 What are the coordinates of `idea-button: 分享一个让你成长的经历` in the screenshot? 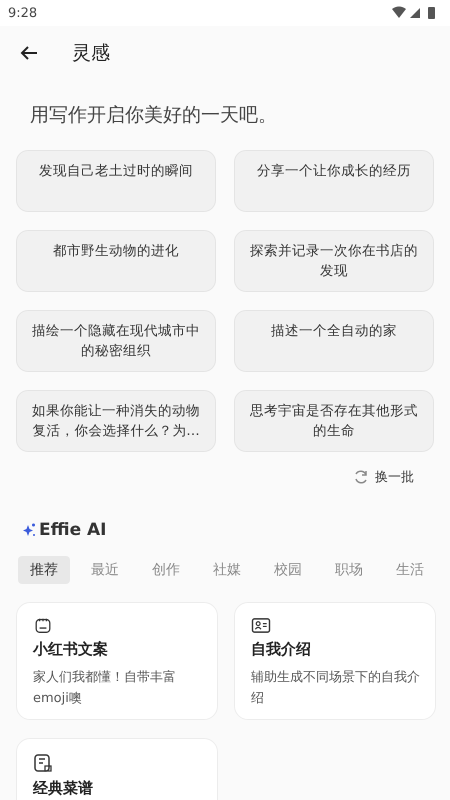 It's located at (334, 181).